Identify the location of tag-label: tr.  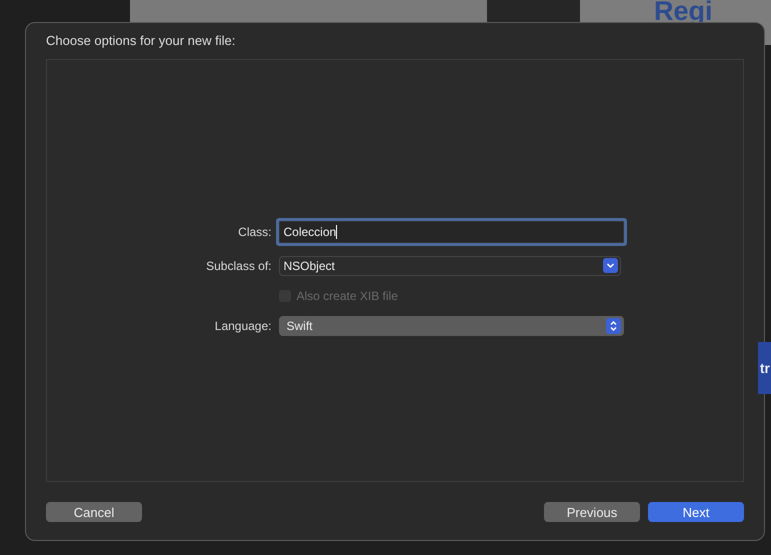
(764, 368).